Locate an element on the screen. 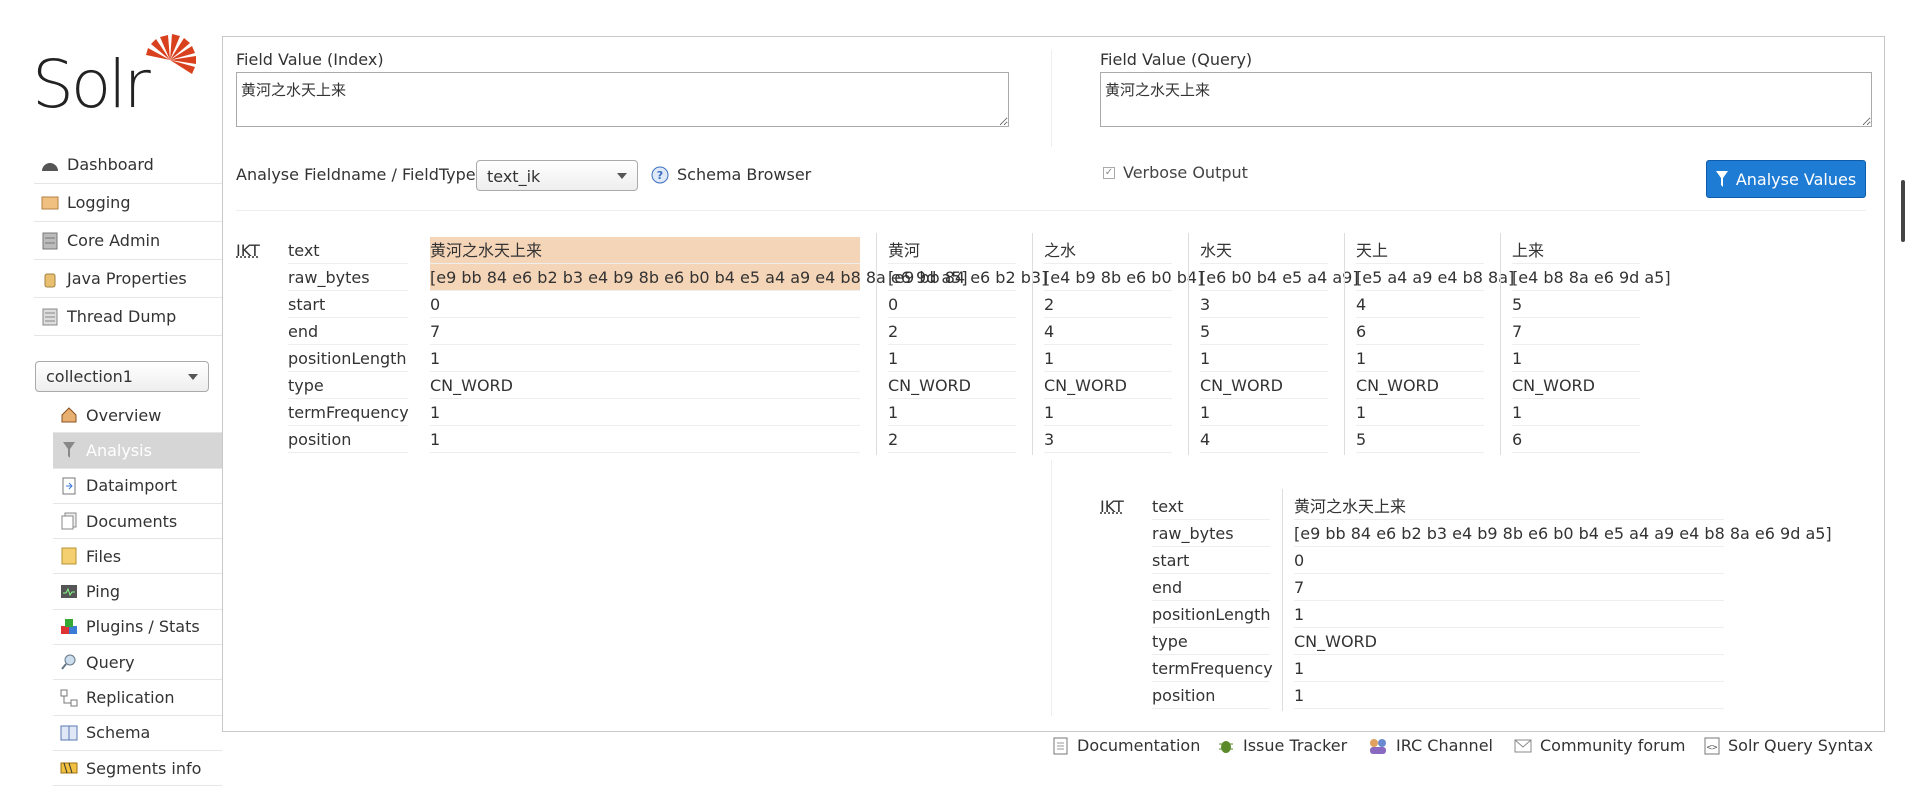 The image size is (1905, 794). token-start-cell: 4 is located at coordinates (1420, 304).